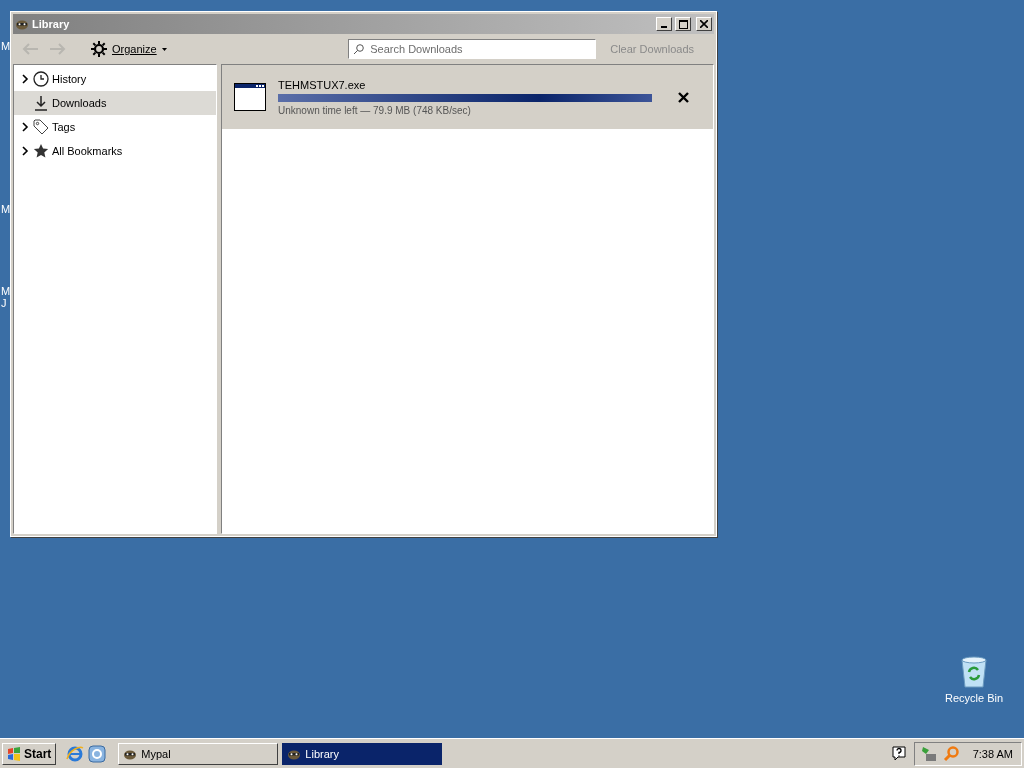 The height and width of the screenshot is (768, 1024). What do you see at coordinates (322, 84) in the screenshot?
I see `file-name: TEHMSTUX7.exe` at bounding box center [322, 84].